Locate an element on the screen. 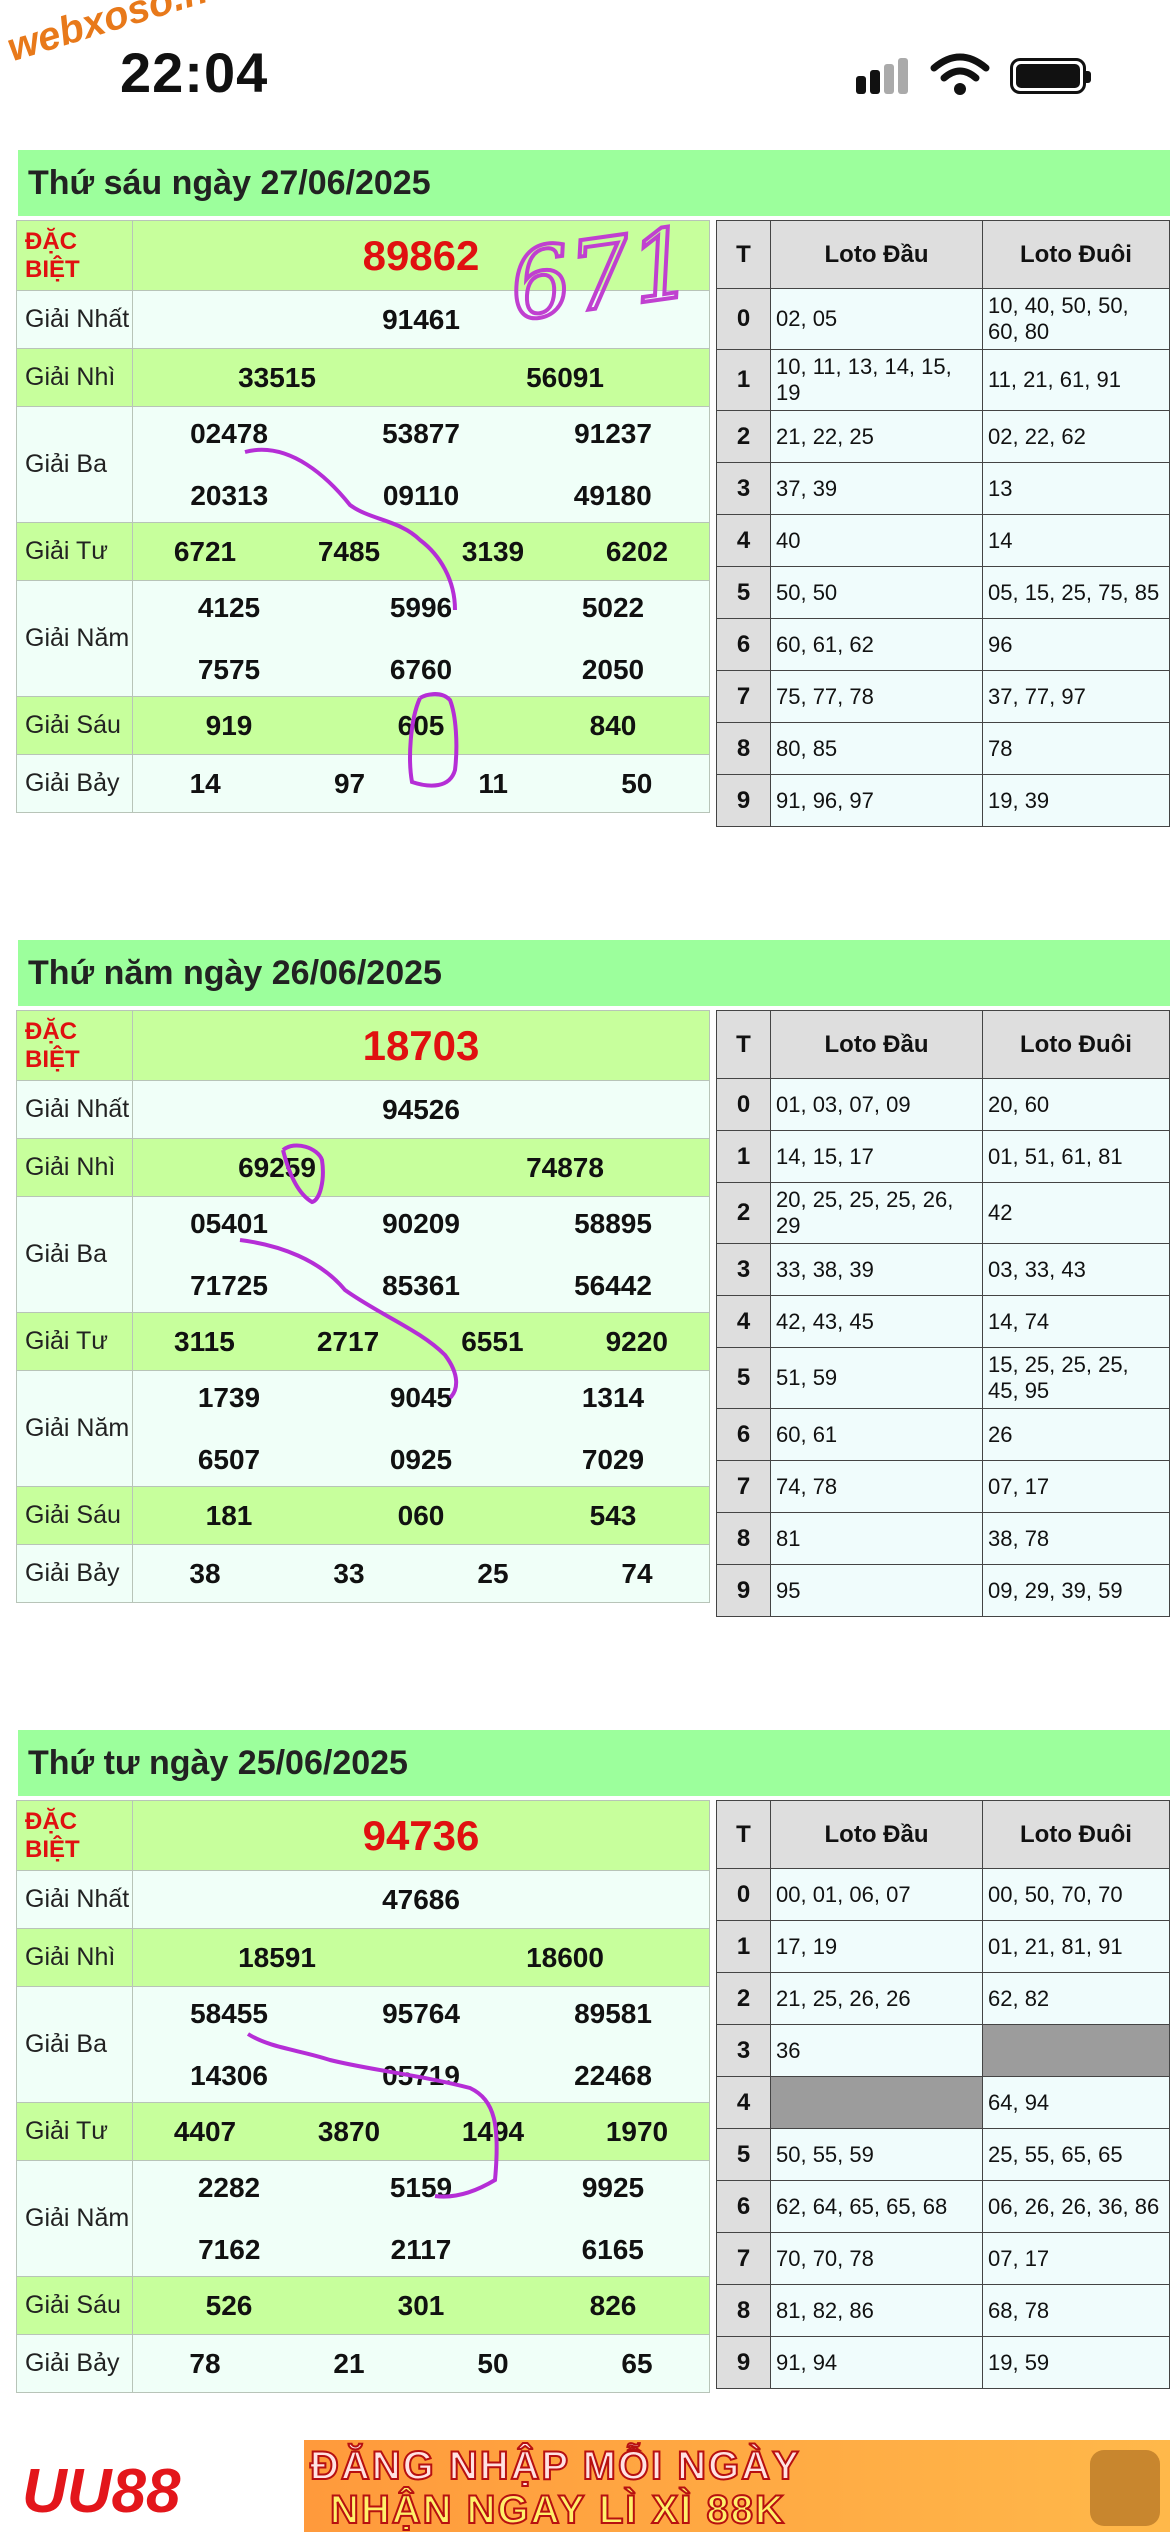 This screenshot has height=2532, width=1170. loto-dau-cell: 37, 39 is located at coordinates (876, 488).